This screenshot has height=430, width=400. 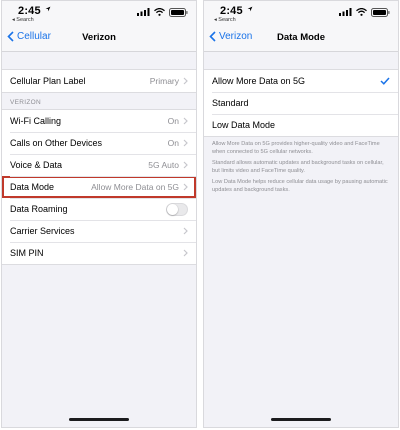 I want to click on back-button-cellular: Cellular, so click(x=29, y=36).